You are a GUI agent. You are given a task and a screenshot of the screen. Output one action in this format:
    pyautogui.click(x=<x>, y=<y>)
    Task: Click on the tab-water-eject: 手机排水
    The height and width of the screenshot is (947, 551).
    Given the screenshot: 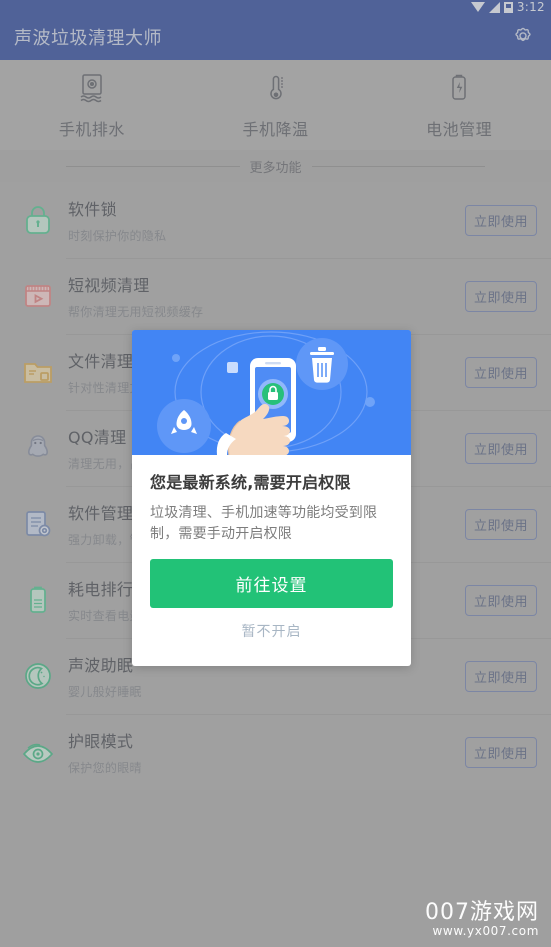 What is the action you would take?
    pyautogui.click(x=92, y=106)
    